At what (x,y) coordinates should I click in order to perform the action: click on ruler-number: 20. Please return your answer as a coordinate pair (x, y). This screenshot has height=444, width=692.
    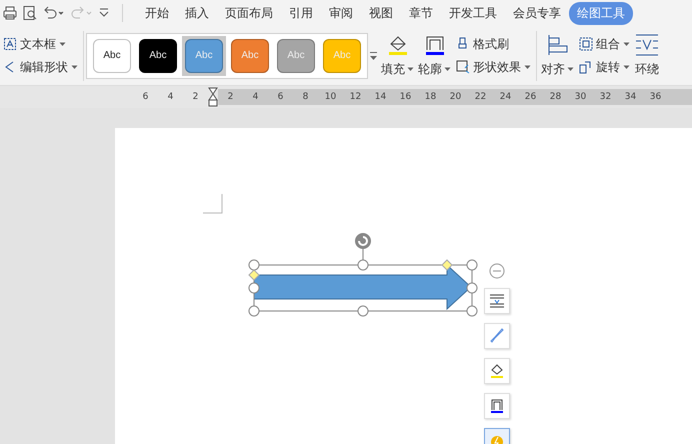
    Looking at the image, I should click on (455, 97).